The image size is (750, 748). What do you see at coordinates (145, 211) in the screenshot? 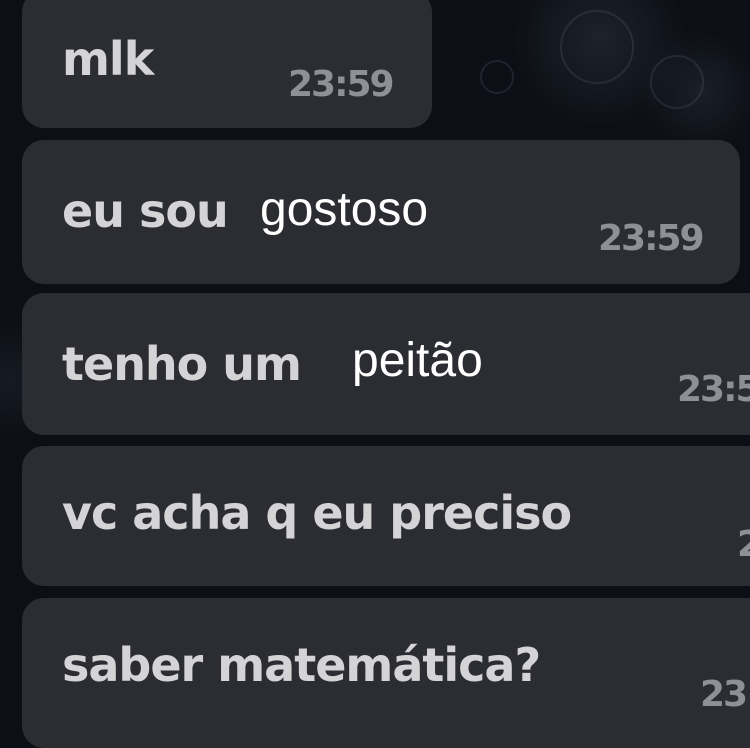
I see `message-text: eu sou` at bounding box center [145, 211].